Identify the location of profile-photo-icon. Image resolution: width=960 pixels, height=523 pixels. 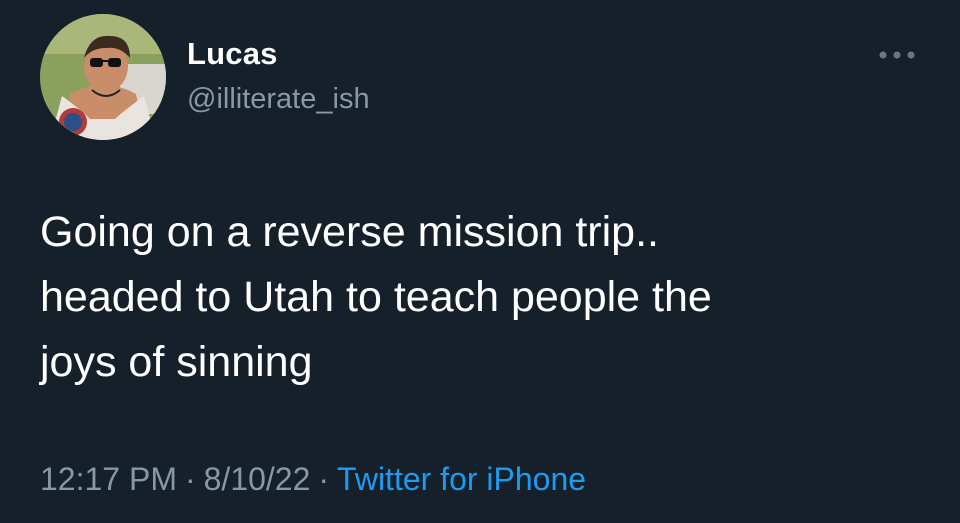
(103, 77).